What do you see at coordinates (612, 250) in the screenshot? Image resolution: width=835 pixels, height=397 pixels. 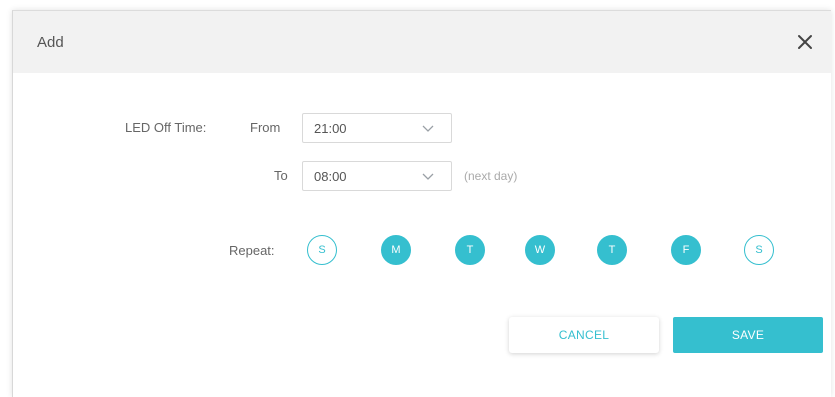 I see `day-toggle-thursday: T` at bounding box center [612, 250].